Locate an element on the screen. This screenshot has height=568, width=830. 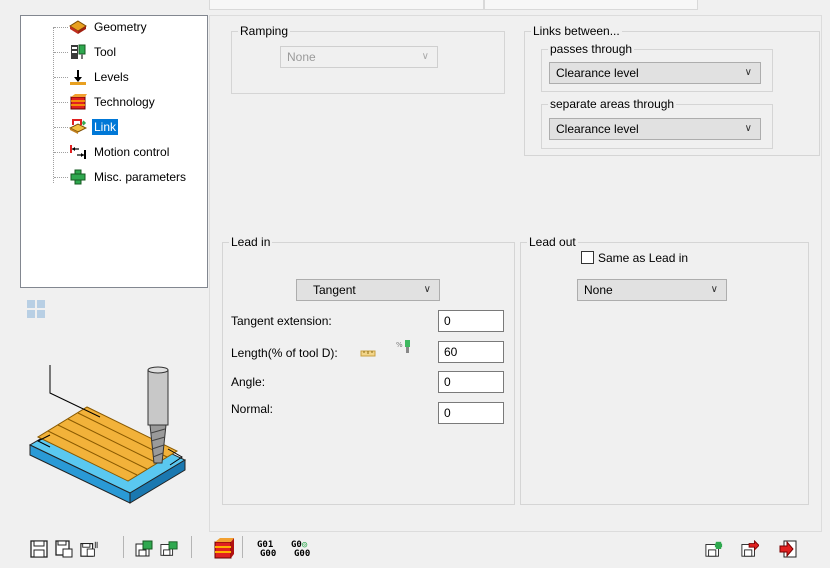
lead-in-legend: Lead in is located at coordinates (251, 242).